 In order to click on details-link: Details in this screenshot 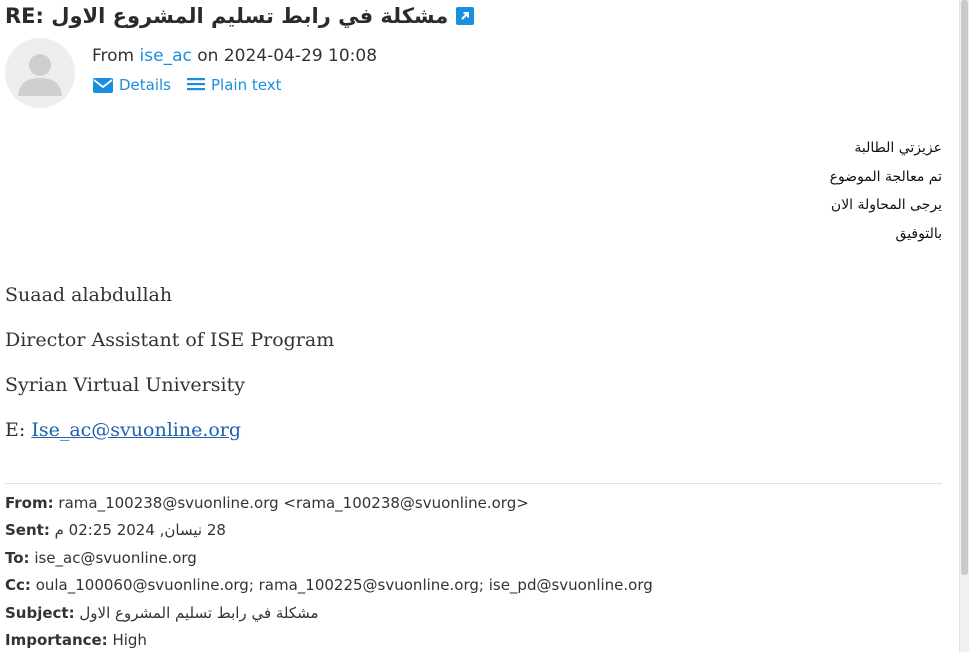, I will do `click(132, 85)`.